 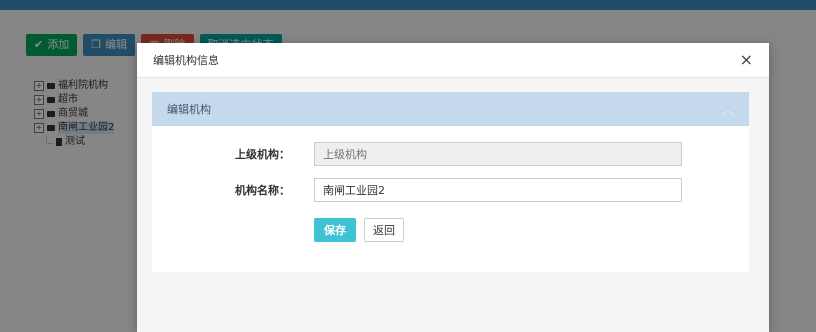 What do you see at coordinates (453, 60) in the screenshot?
I see `modal-header: 编辑机构信息 ×` at bounding box center [453, 60].